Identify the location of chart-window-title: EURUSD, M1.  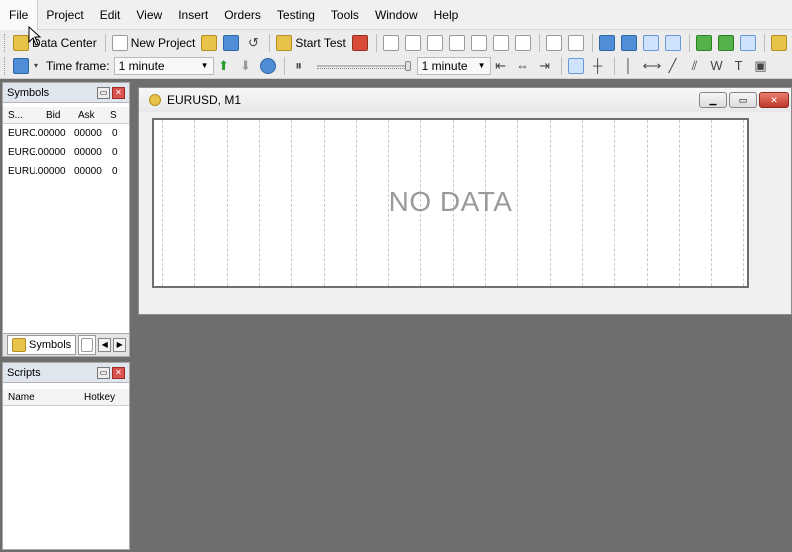
(204, 100).